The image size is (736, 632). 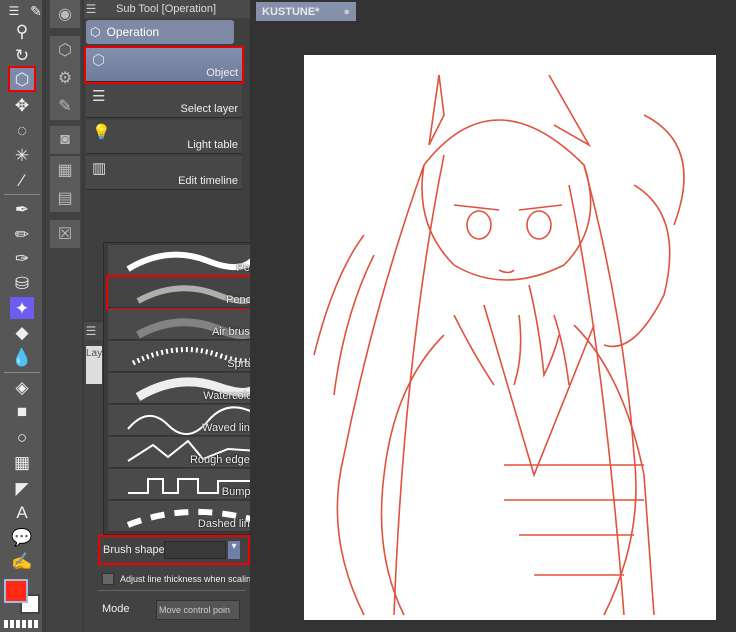 I want to click on brush-item-pencil: Pencil, so click(x=183, y=292).